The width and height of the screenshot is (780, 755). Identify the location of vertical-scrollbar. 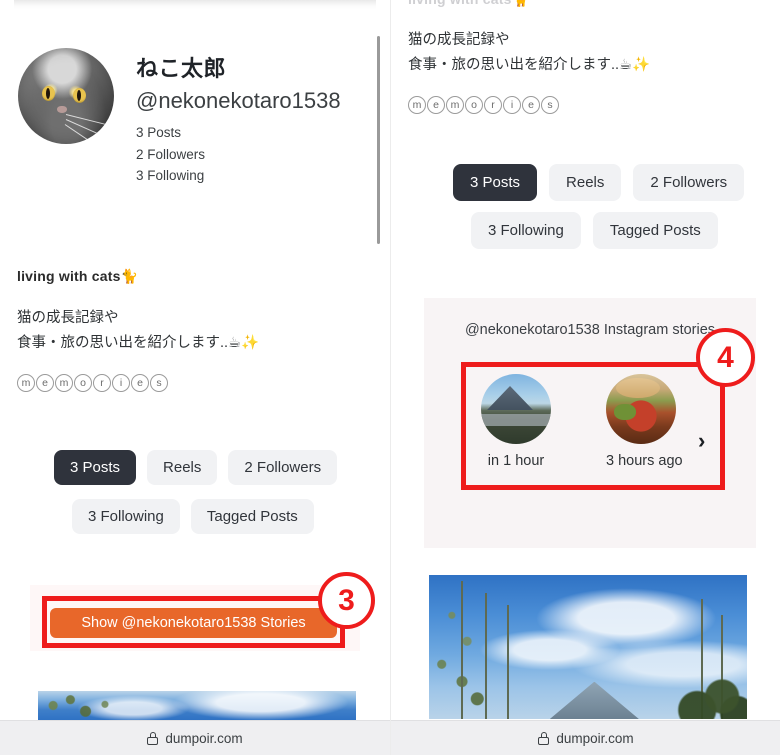
(378, 140).